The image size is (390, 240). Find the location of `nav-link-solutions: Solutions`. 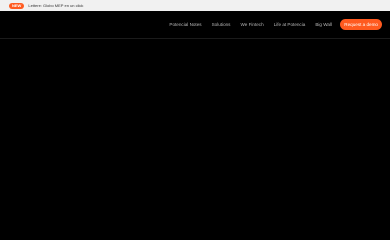

nav-link-solutions: Solutions is located at coordinates (221, 24).